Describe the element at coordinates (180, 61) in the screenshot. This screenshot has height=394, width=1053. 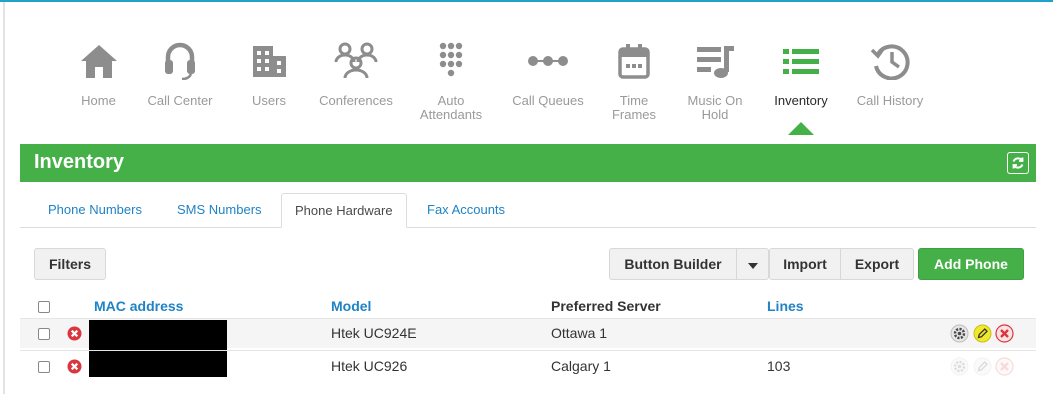
I see `headset-icon` at that location.